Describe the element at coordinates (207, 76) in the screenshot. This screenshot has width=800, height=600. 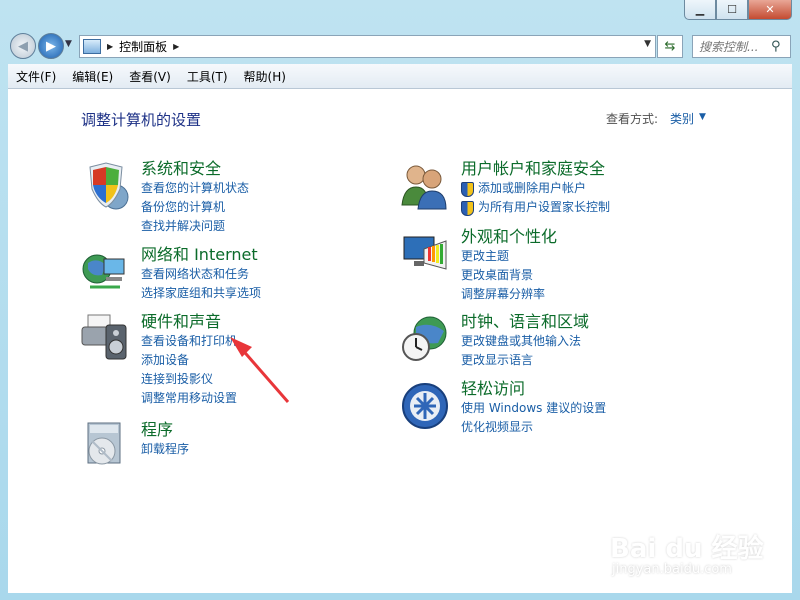
I see `menu-tools: 工具(T)` at that location.